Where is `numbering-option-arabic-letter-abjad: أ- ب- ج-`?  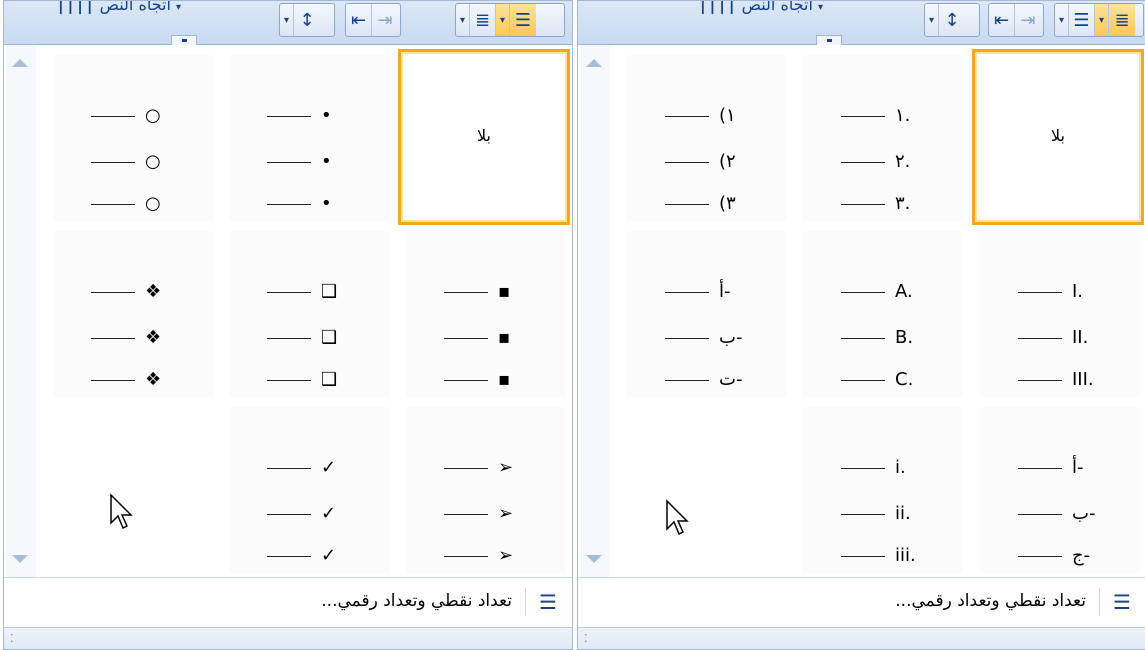 numbering-option-arabic-letter-abjad: أ- ب- ج- is located at coordinates (1060, 490).